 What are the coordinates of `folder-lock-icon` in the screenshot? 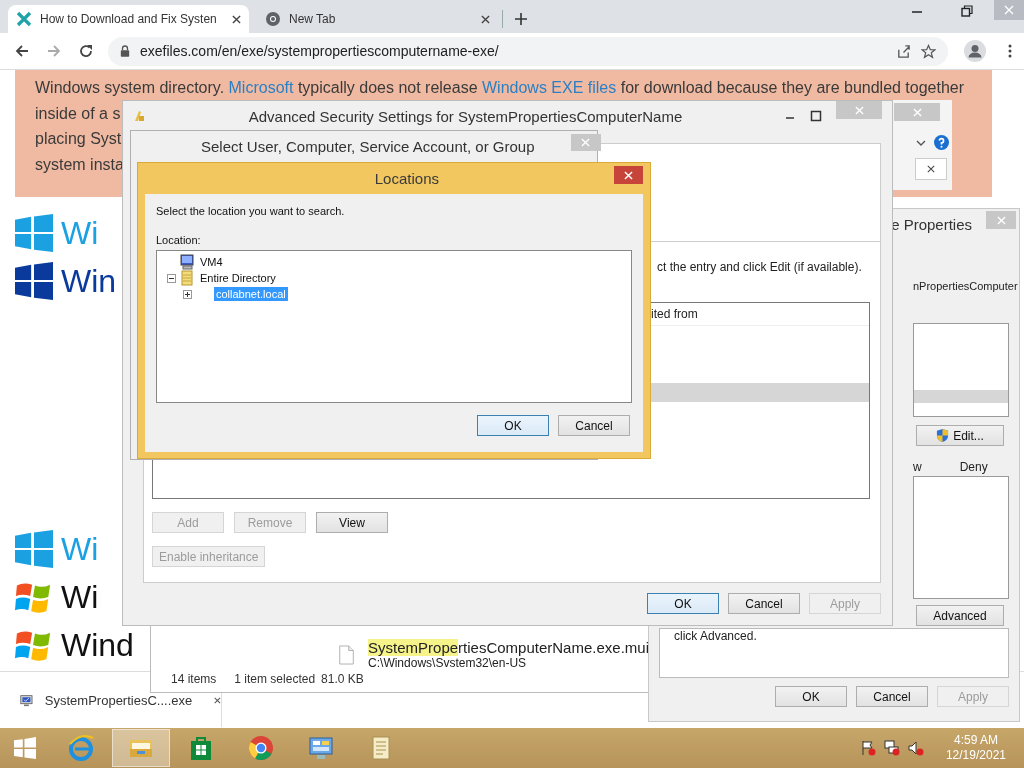 It's located at (140, 116).